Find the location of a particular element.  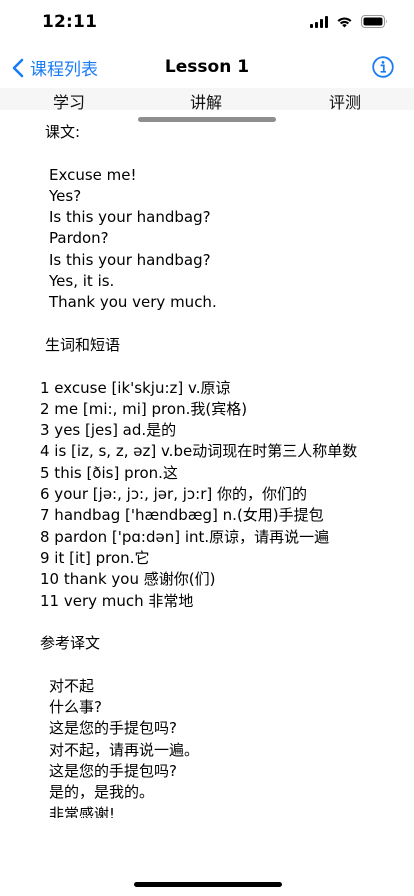

text-line: Yes, it is. is located at coordinates (82, 281).